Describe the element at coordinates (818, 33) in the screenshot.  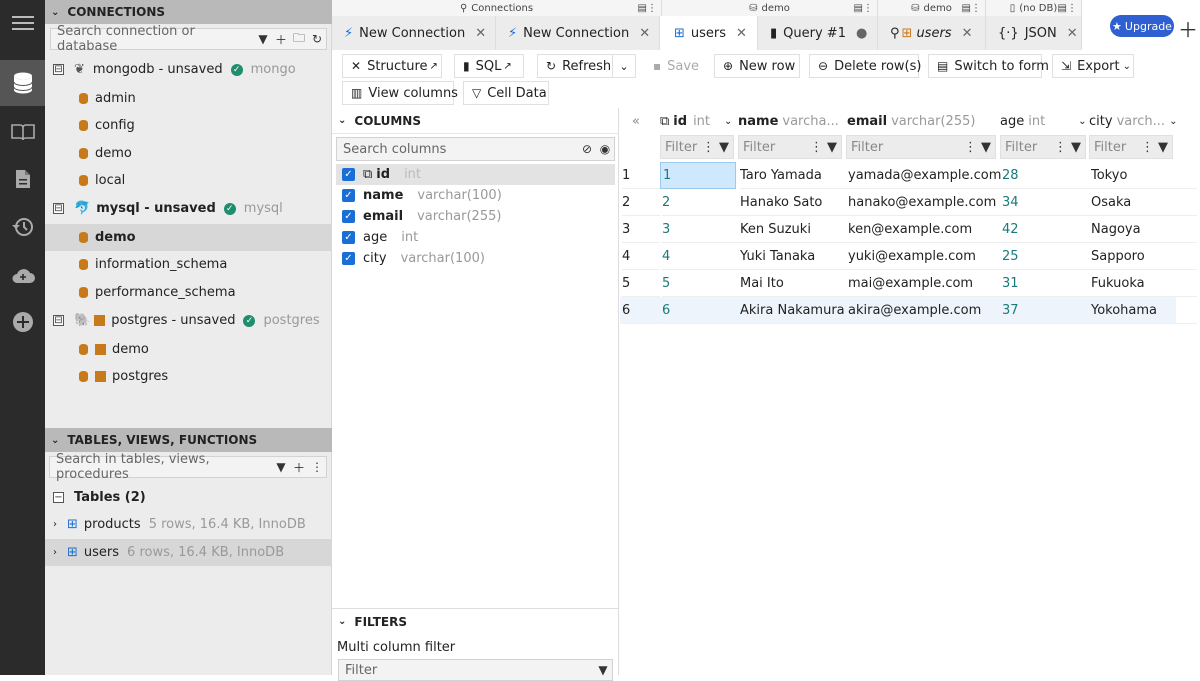
I see `tab-query-1: ▮ Query #1 ●` at that location.